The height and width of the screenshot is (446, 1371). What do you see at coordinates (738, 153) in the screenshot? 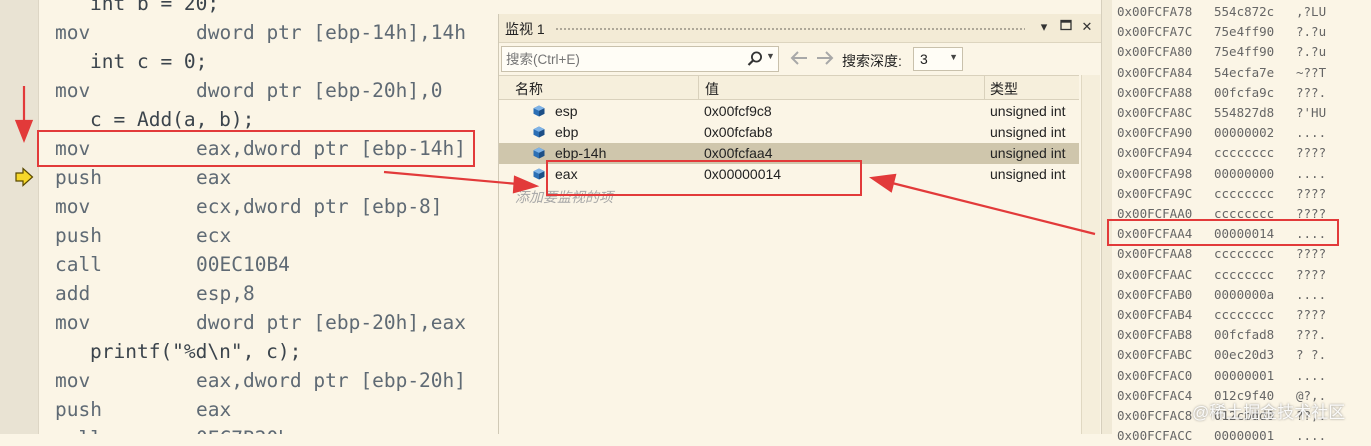
I see `watch-value: 0x00fcfaa4` at bounding box center [738, 153].